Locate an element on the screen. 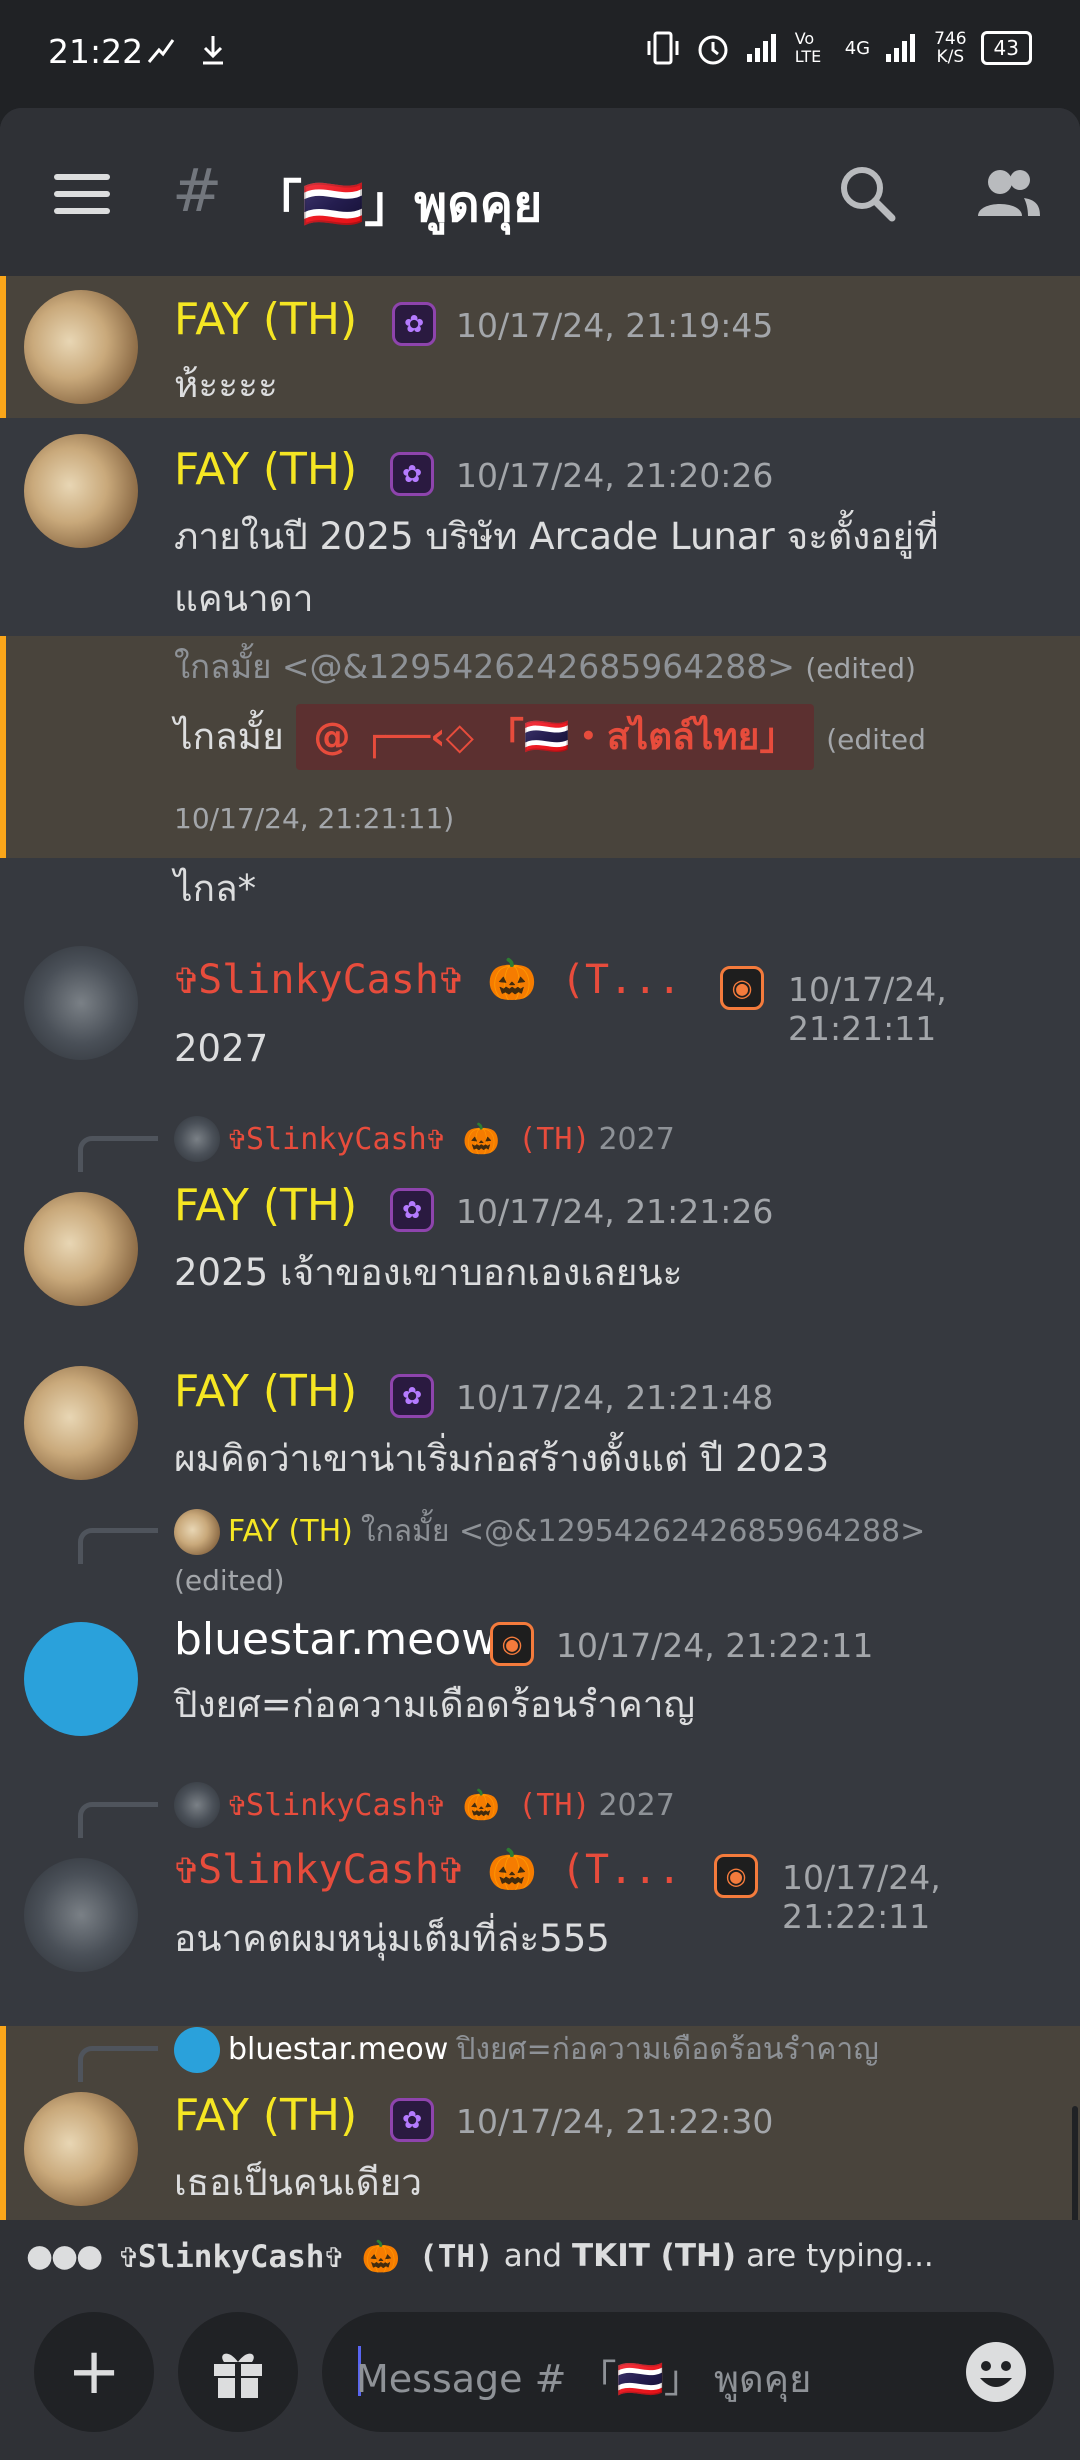  members-icon is located at coordinates (1007, 193).